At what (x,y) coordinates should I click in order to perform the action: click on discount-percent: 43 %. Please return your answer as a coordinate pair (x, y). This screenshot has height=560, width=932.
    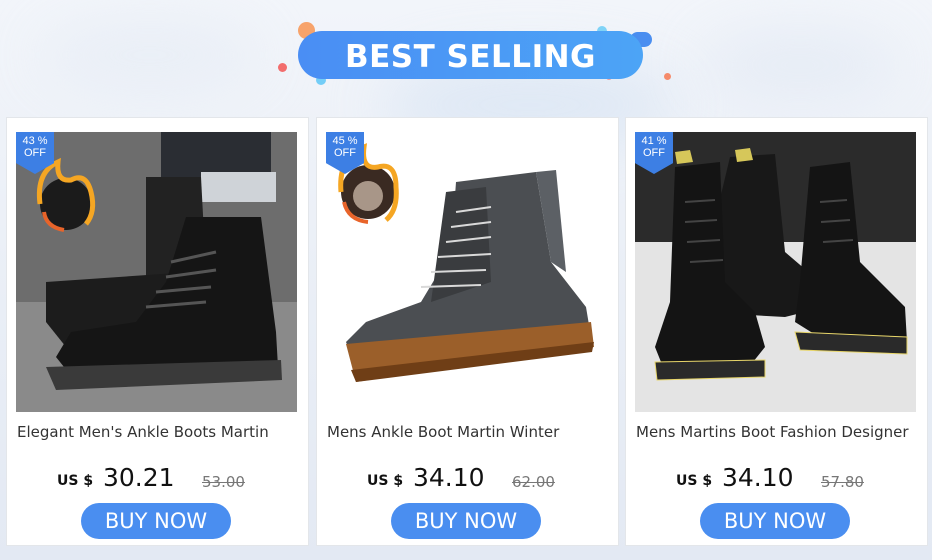
    Looking at the image, I should click on (35, 141).